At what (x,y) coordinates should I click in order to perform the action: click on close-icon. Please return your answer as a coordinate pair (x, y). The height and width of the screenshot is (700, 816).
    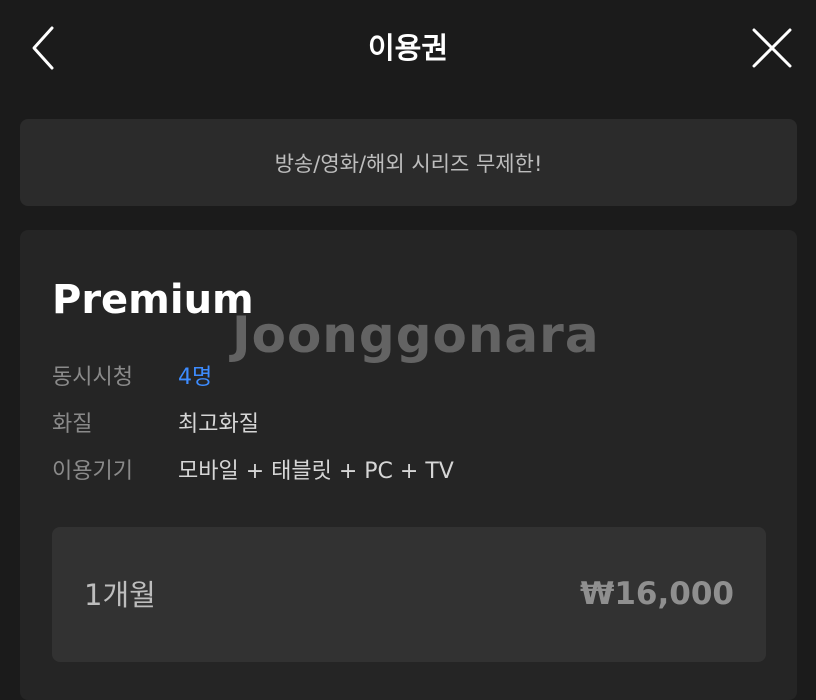
    Looking at the image, I should click on (772, 48).